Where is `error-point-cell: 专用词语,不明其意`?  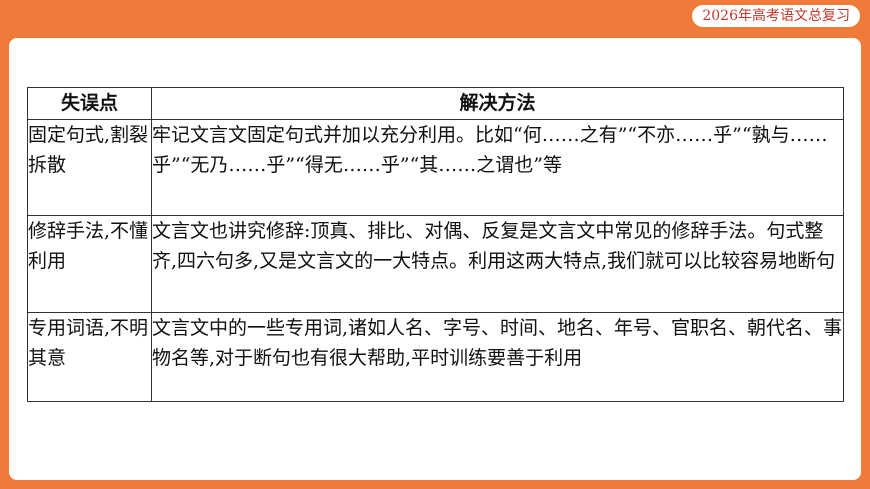 error-point-cell: 专用词语,不明其意 is located at coordinates (89, 357).